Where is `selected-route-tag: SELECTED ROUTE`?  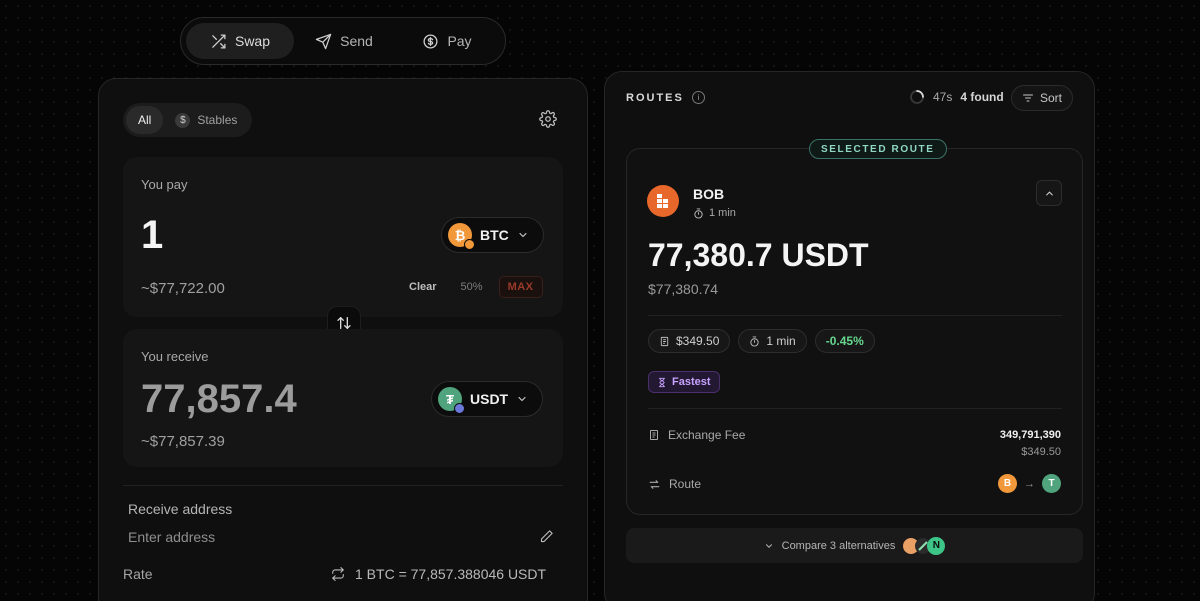 selected-route-tag: SELECTED ROUTE is located at coordinates (878, 149).